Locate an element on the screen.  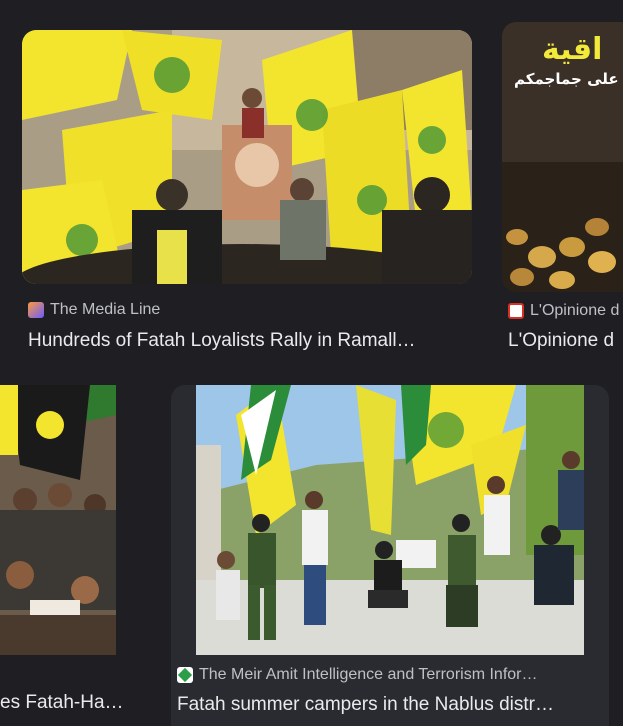
result-source-name: L'Opinione d is located at coordinates (575, 310).